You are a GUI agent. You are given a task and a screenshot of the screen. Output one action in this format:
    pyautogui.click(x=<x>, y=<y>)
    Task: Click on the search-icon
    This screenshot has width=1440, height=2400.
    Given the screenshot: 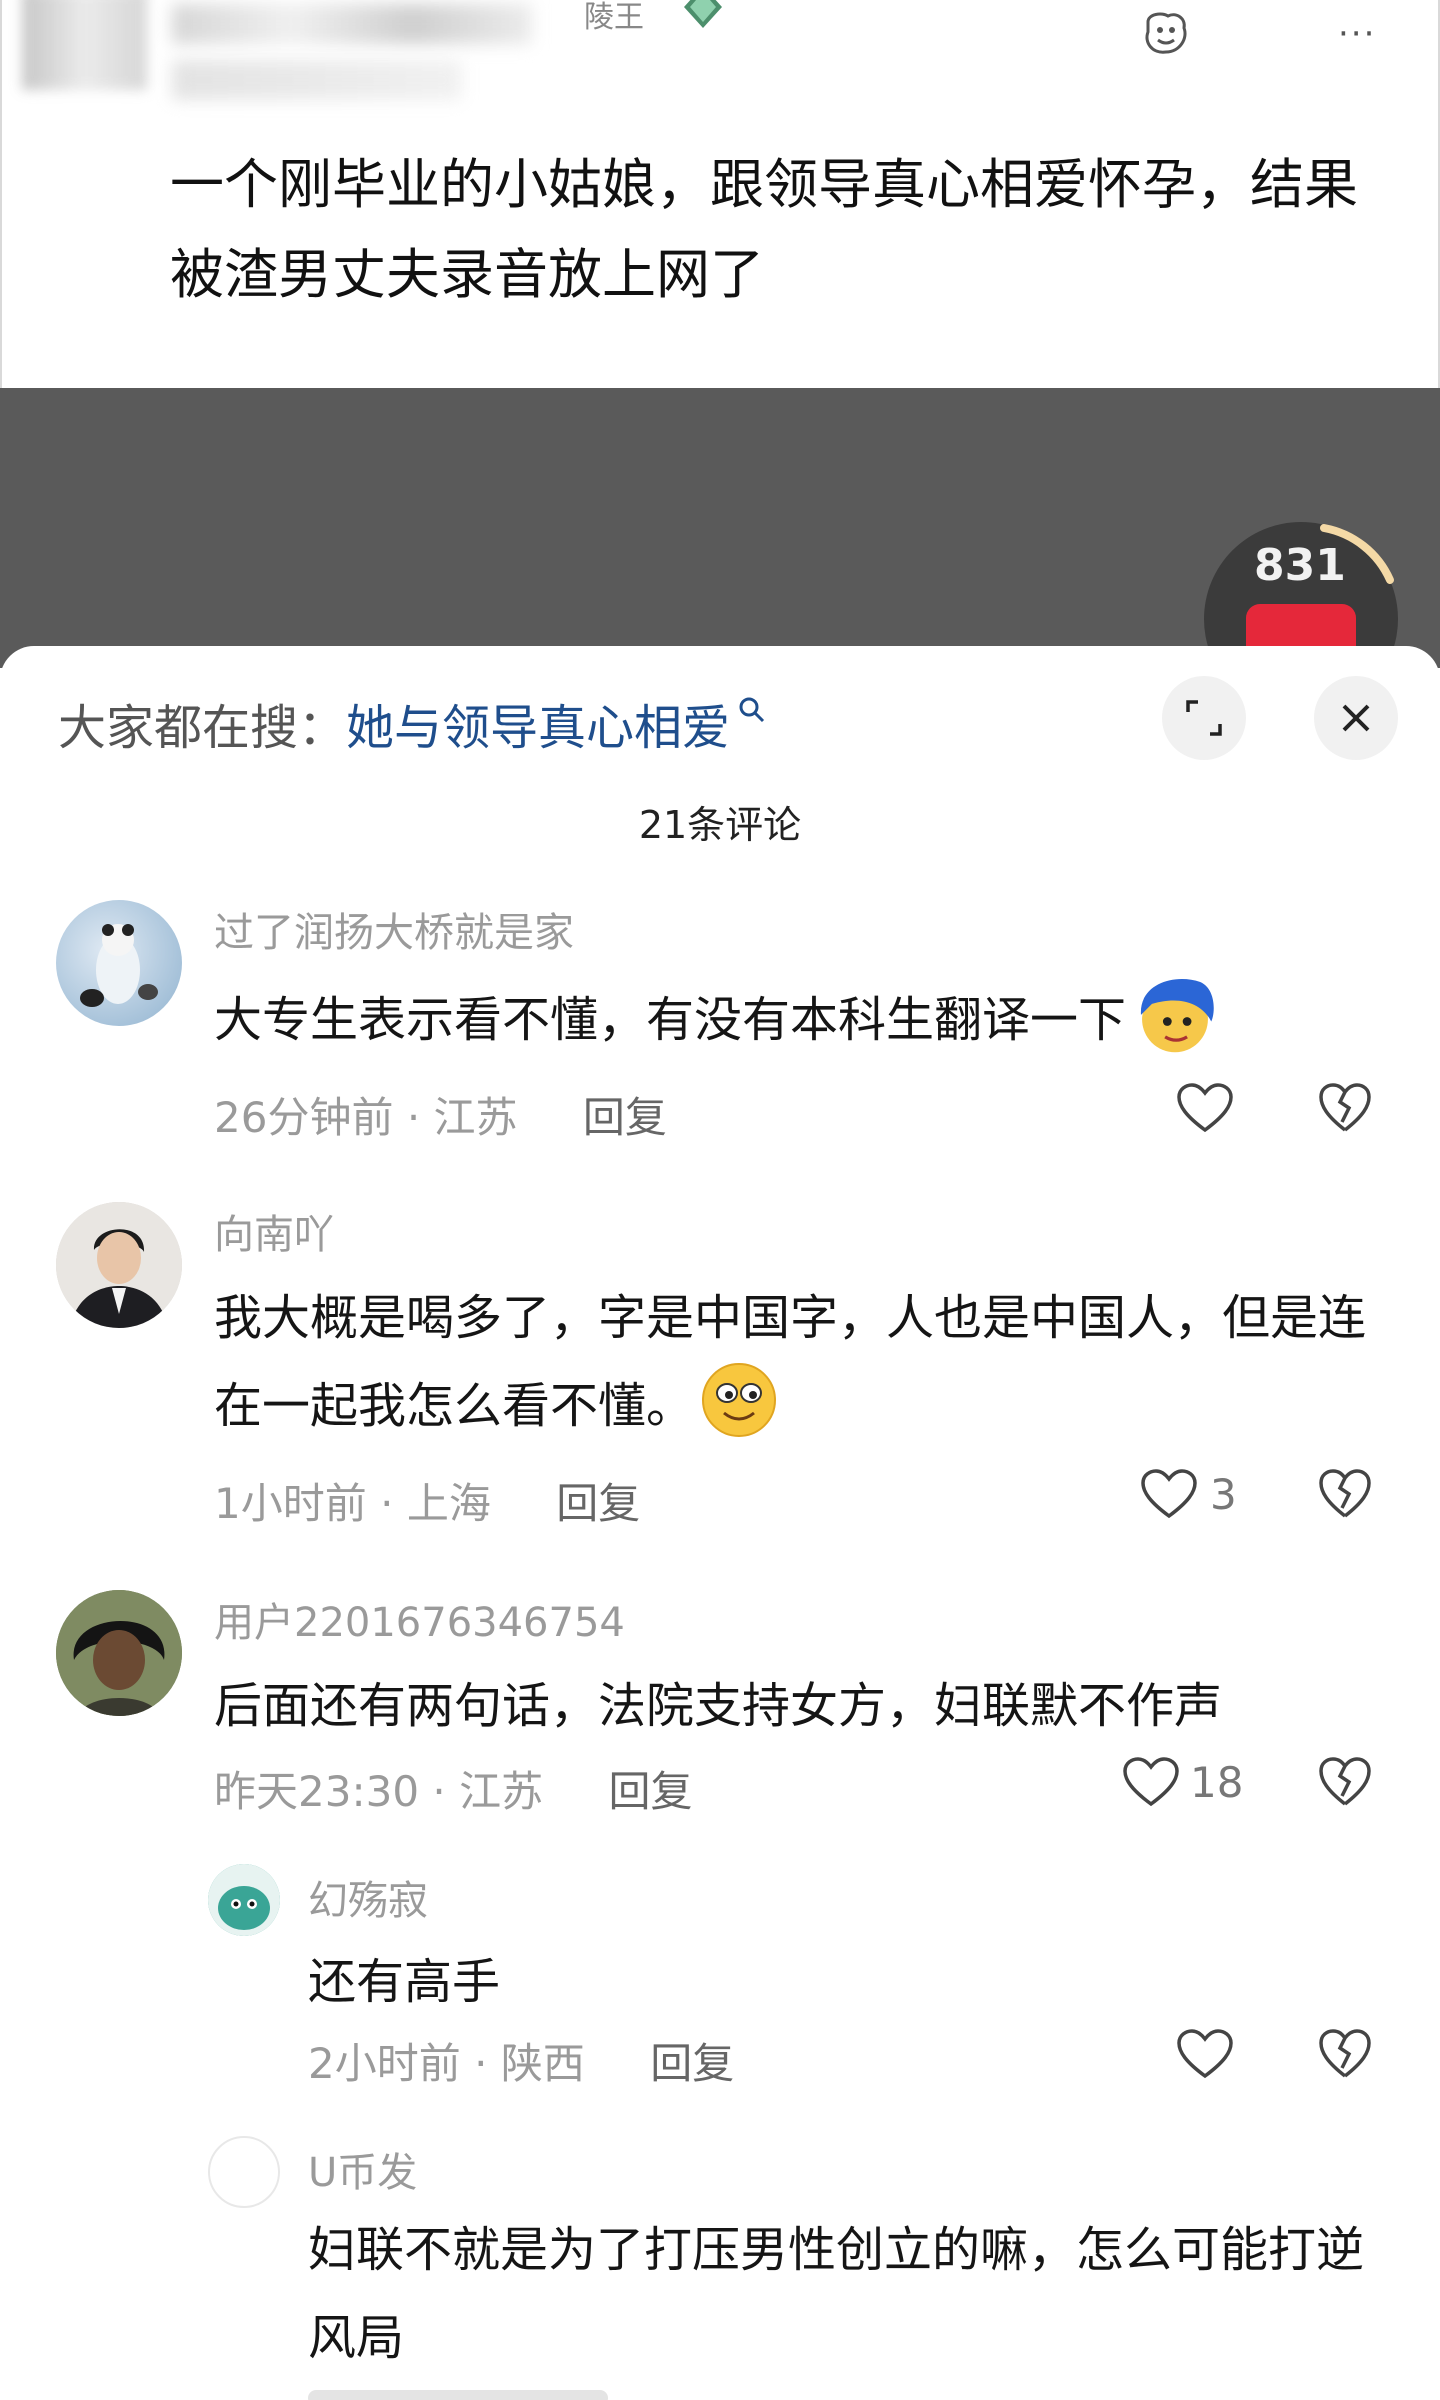 What is the action you would take?
    pyautogui.click(x=752, y=710)
    